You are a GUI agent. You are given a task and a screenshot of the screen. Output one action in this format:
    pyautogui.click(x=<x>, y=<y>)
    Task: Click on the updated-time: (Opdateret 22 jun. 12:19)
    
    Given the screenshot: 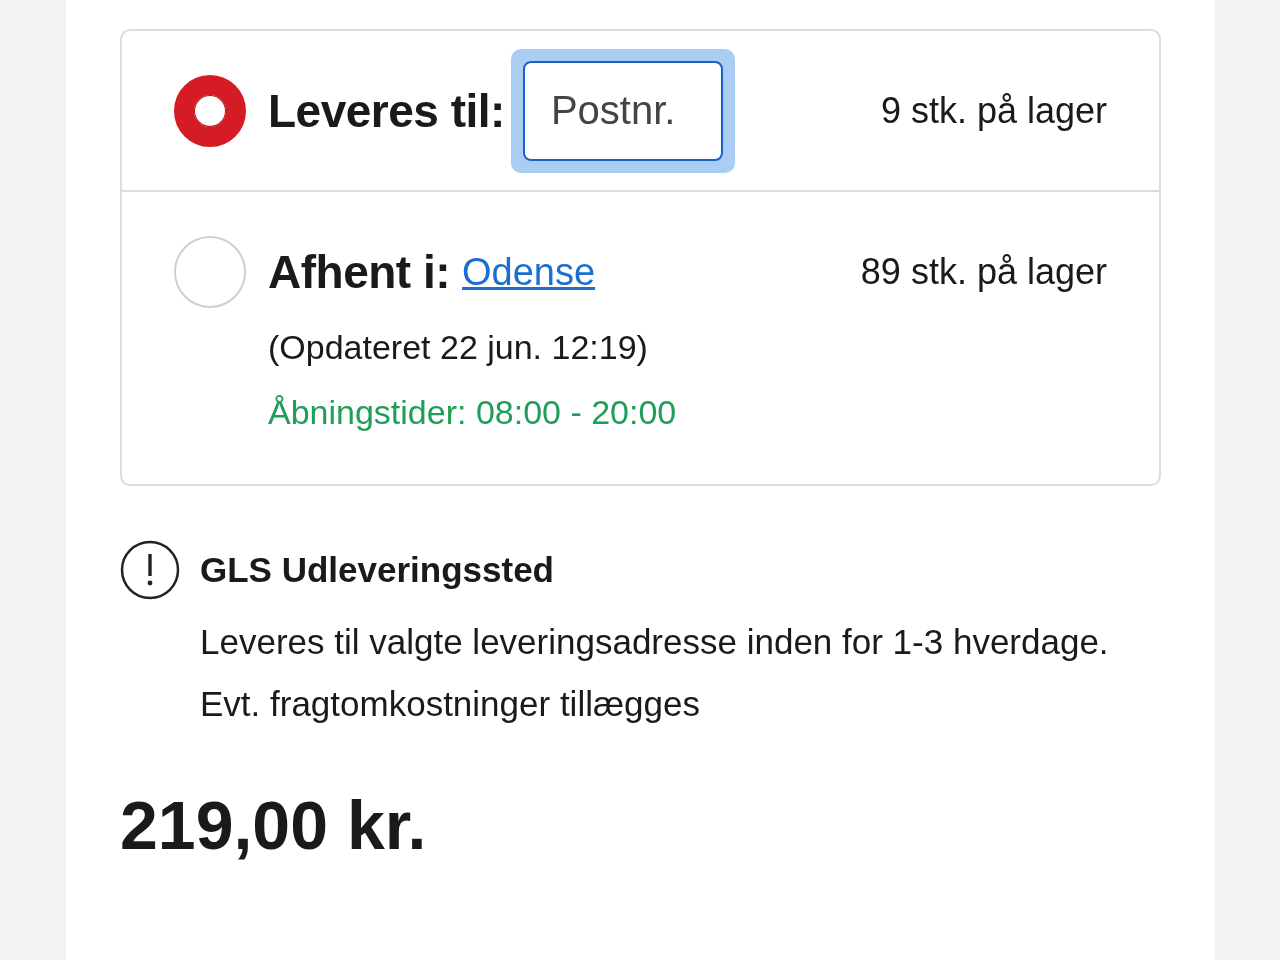 What is the action you would take?
    pyautogui.click(x=458, y=347)
    